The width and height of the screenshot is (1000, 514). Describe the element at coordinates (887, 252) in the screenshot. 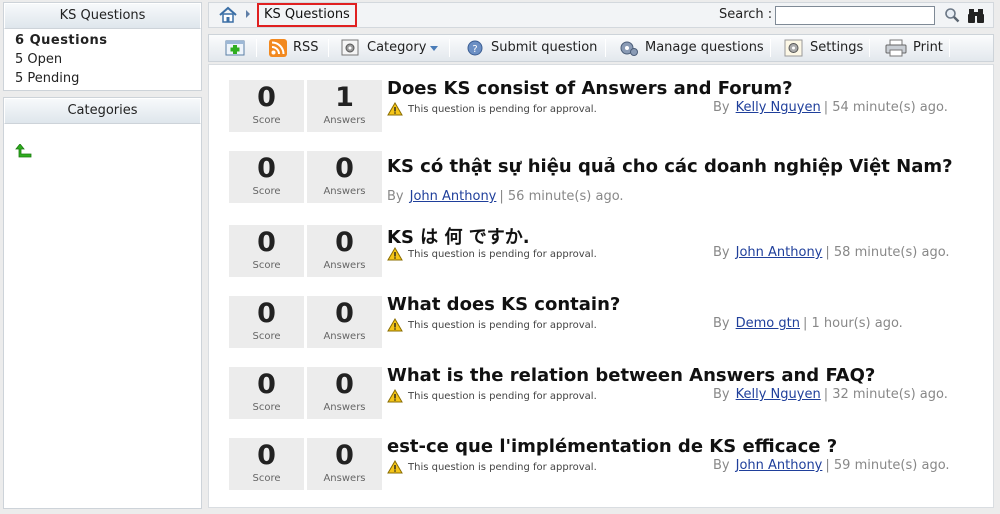

I see `time-ago: | 58 minute(s) ago.` at that location.